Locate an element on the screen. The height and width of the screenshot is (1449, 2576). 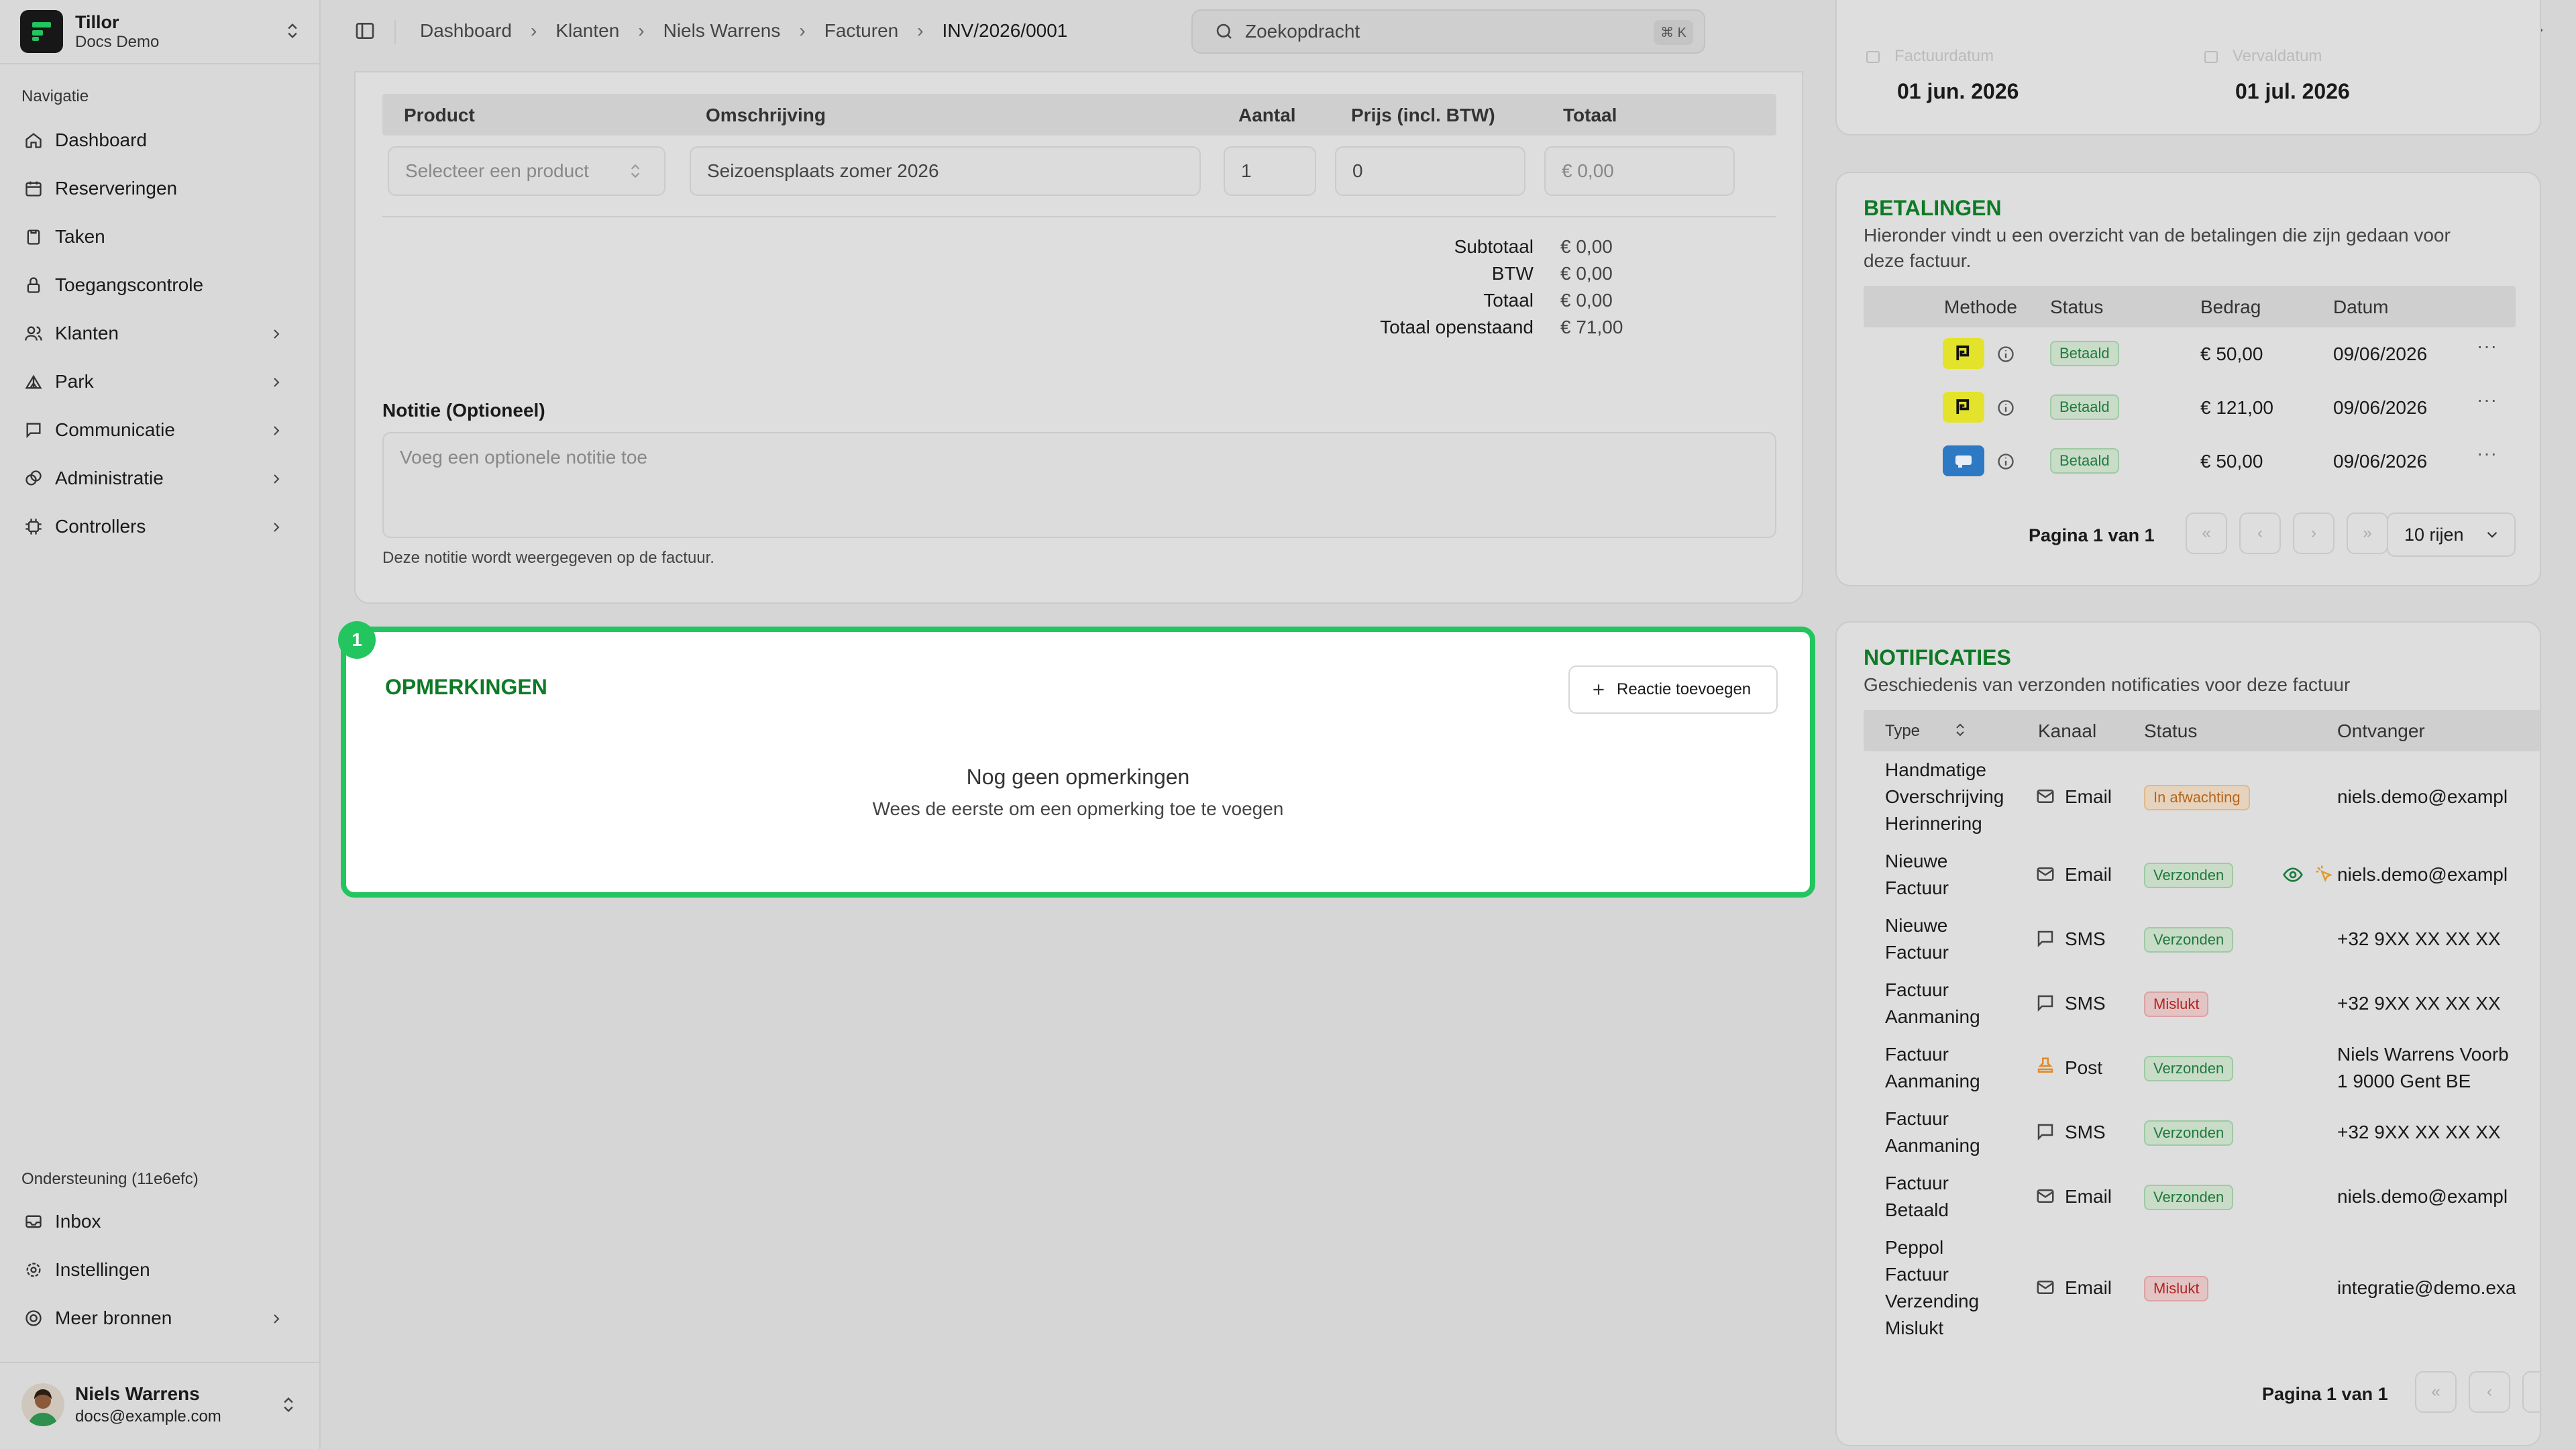
note-label: Notitie (Optioneel) is located at coordinates (463, 410).